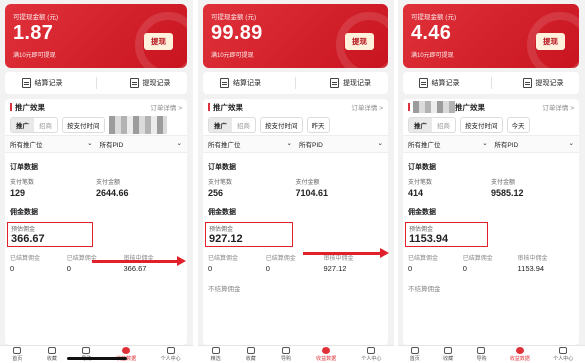  What do you see at coordinates (491, 234) in the screenshot?
I see `commission-est-row: 预估佣金 1153.94` at bounding box center [491, 234].